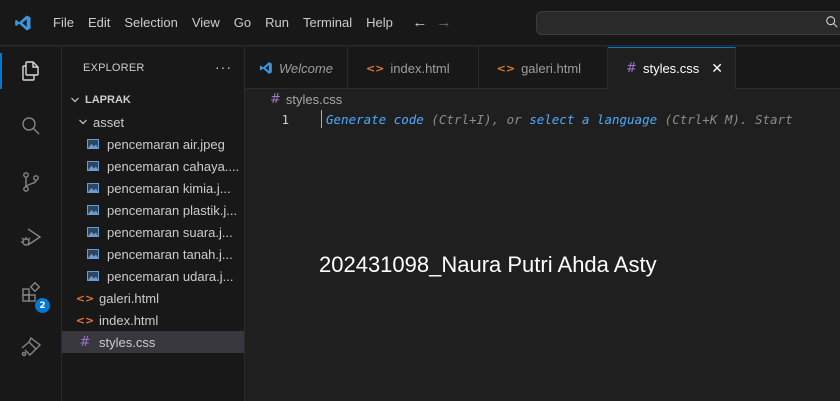 This screenshot has width=840, height=401. What do you see at coordinates (129, 298) in the screenshot?
I see `file-label: galeri.html` at bounding box center [129, 298].